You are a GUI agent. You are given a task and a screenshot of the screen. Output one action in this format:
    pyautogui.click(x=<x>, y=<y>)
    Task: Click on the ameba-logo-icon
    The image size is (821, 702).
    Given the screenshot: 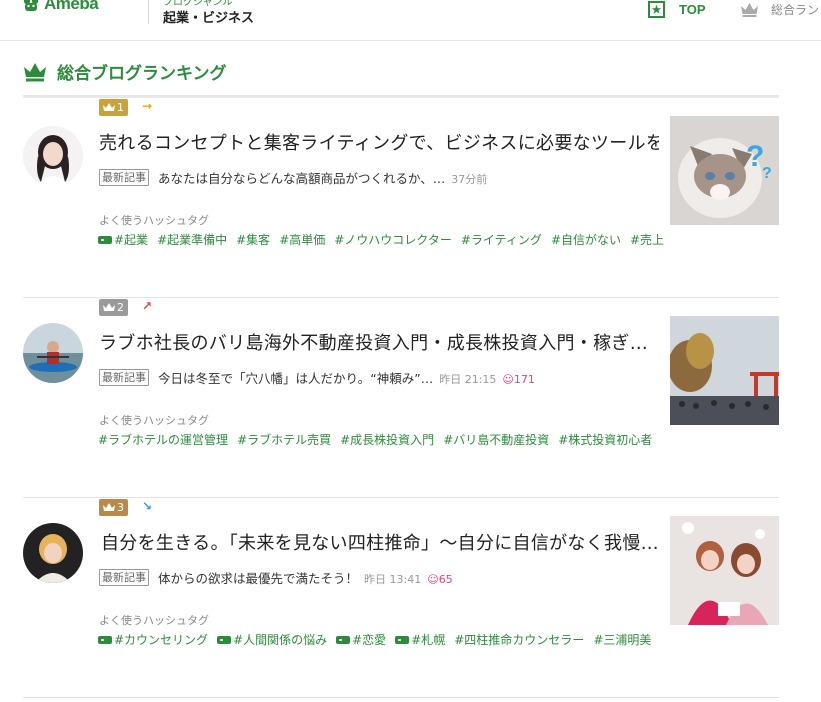 What is the action you would take?
    pyautogui.click(x=31, y=5)
    